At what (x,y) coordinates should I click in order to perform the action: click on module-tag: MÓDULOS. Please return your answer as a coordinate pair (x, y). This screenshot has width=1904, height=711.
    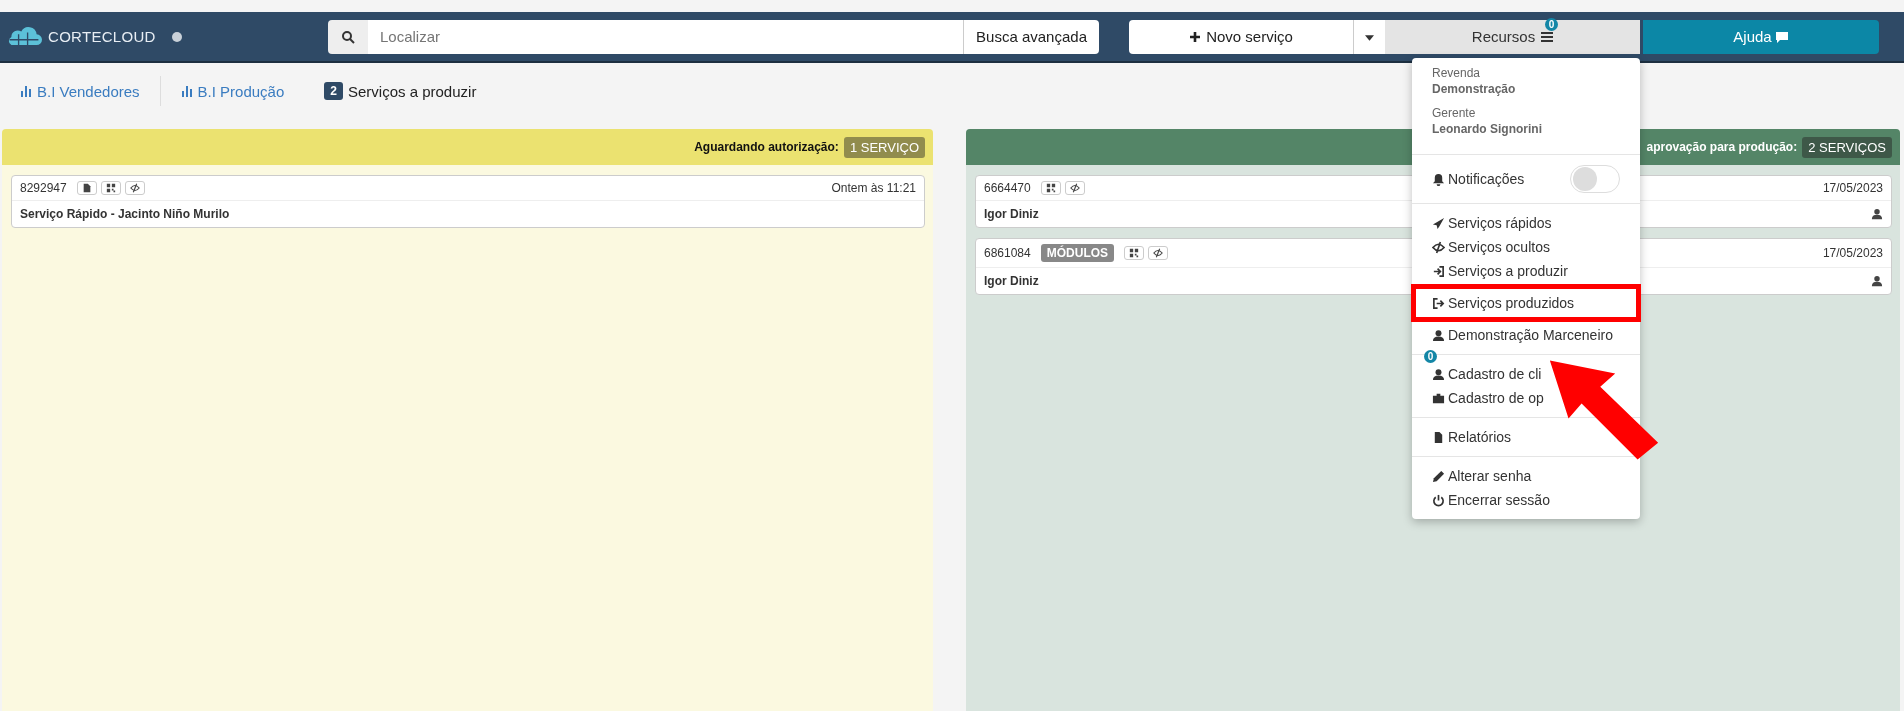
    Looking at the image, I should click on (1077, 253).